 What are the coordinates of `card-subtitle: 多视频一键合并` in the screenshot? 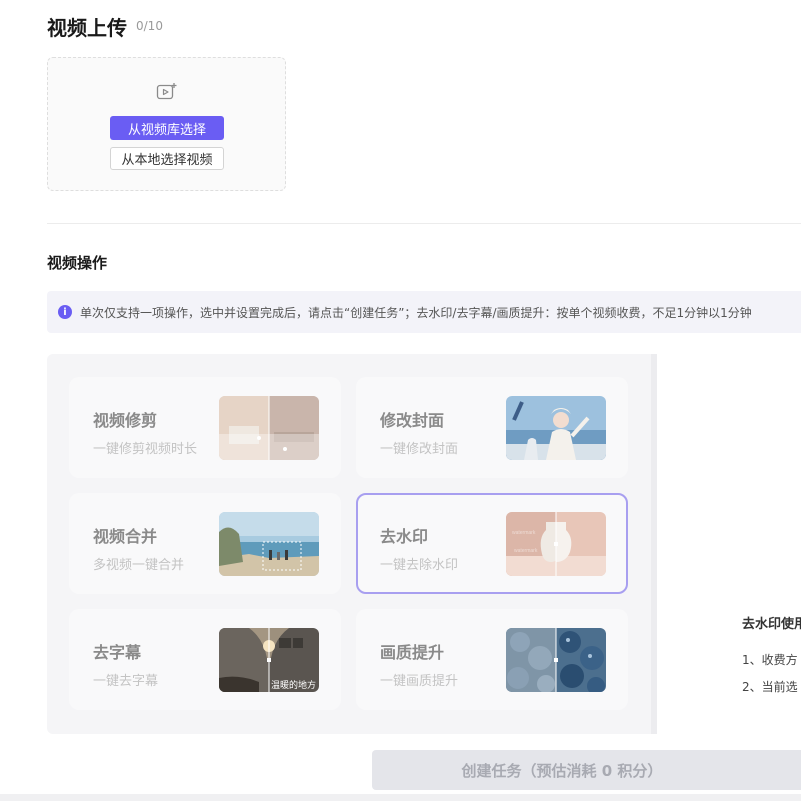 It's located at (139, 565).